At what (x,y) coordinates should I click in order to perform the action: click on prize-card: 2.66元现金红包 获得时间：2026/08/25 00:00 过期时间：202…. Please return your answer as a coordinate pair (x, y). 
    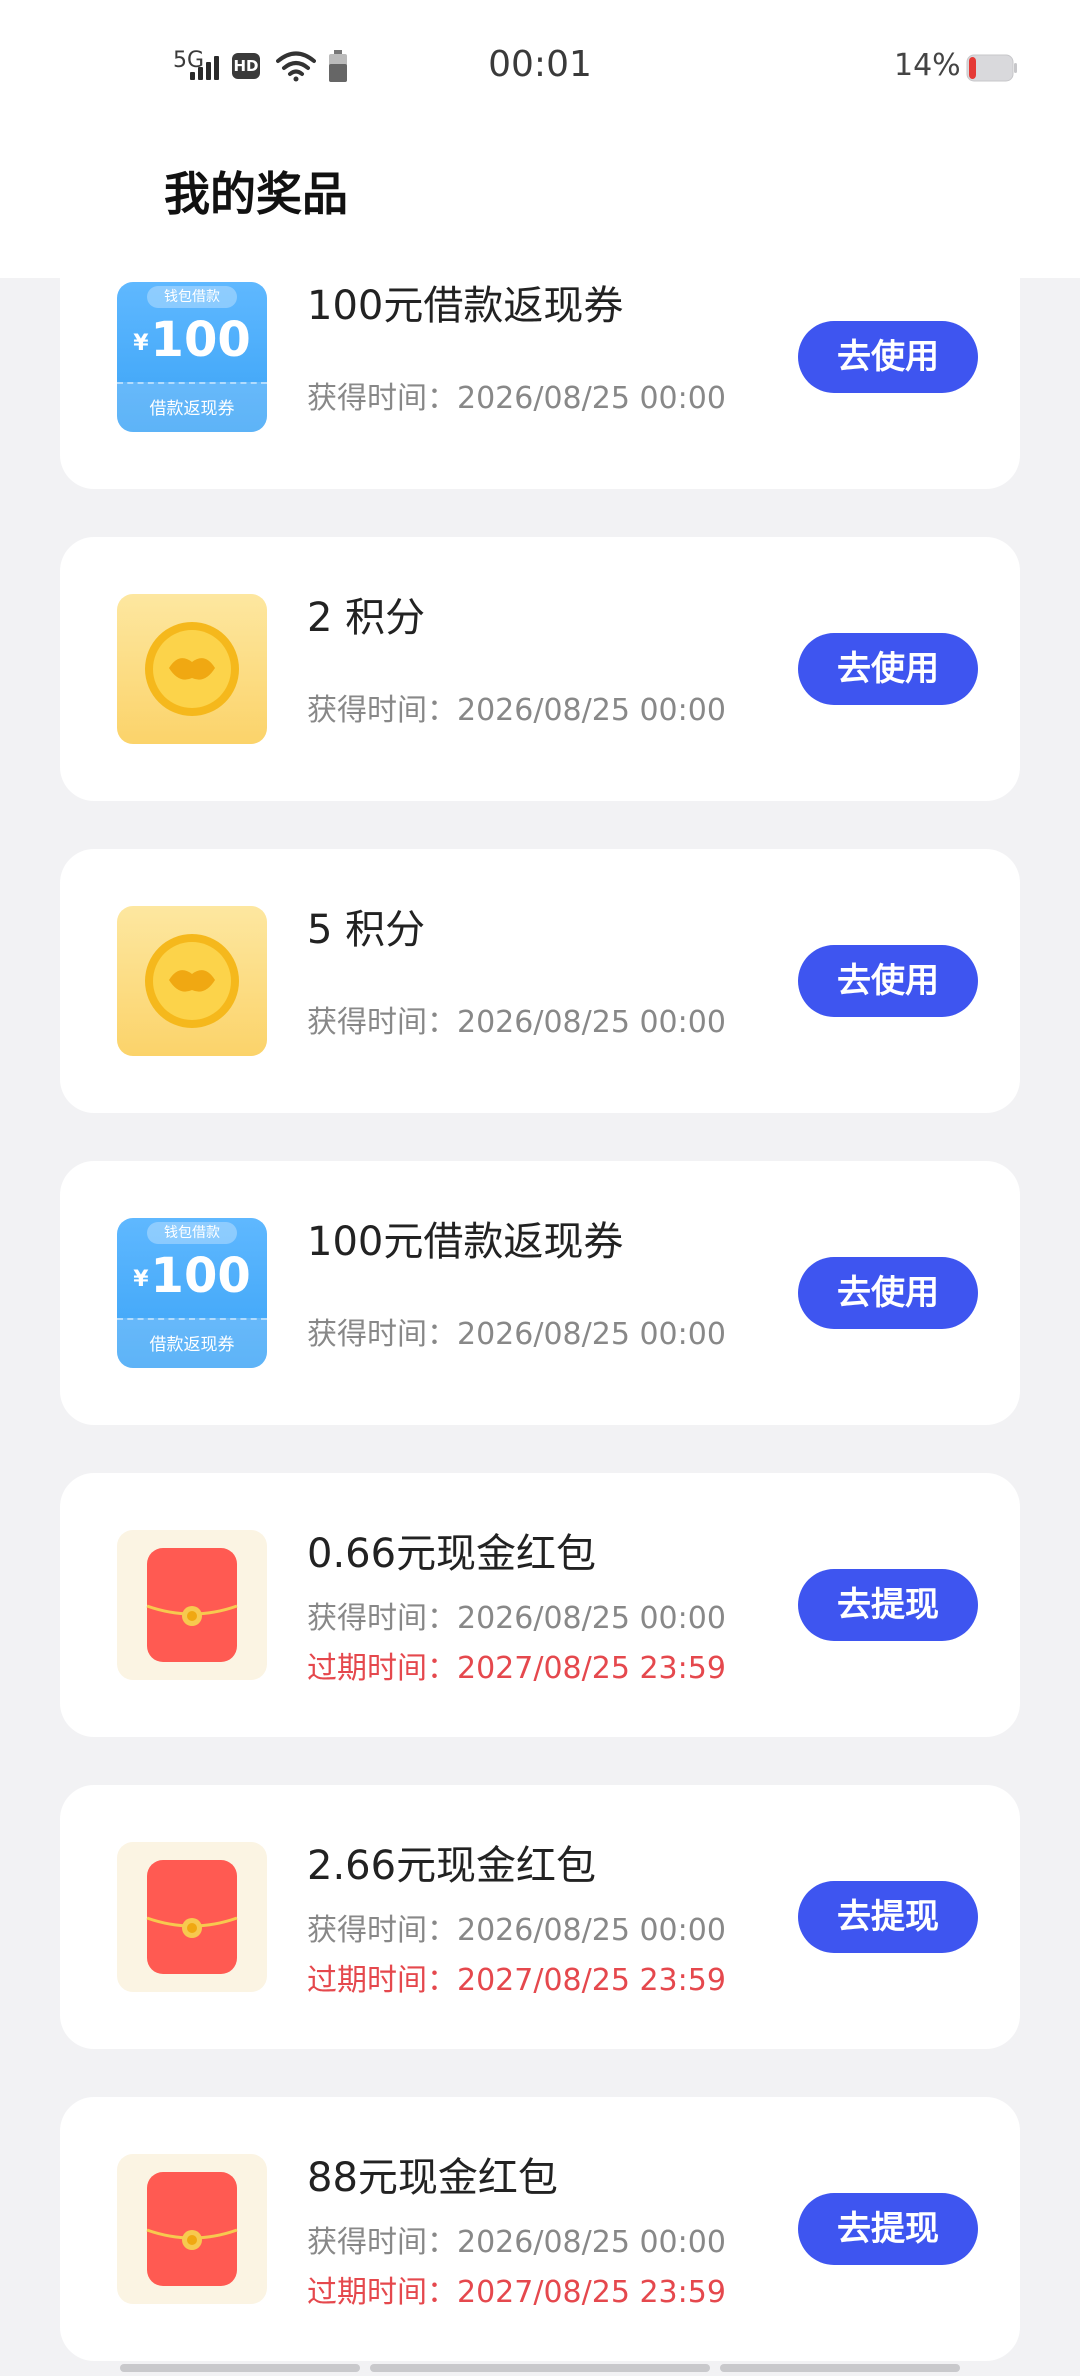
    Looking at the image, I should click on (540, 1917).